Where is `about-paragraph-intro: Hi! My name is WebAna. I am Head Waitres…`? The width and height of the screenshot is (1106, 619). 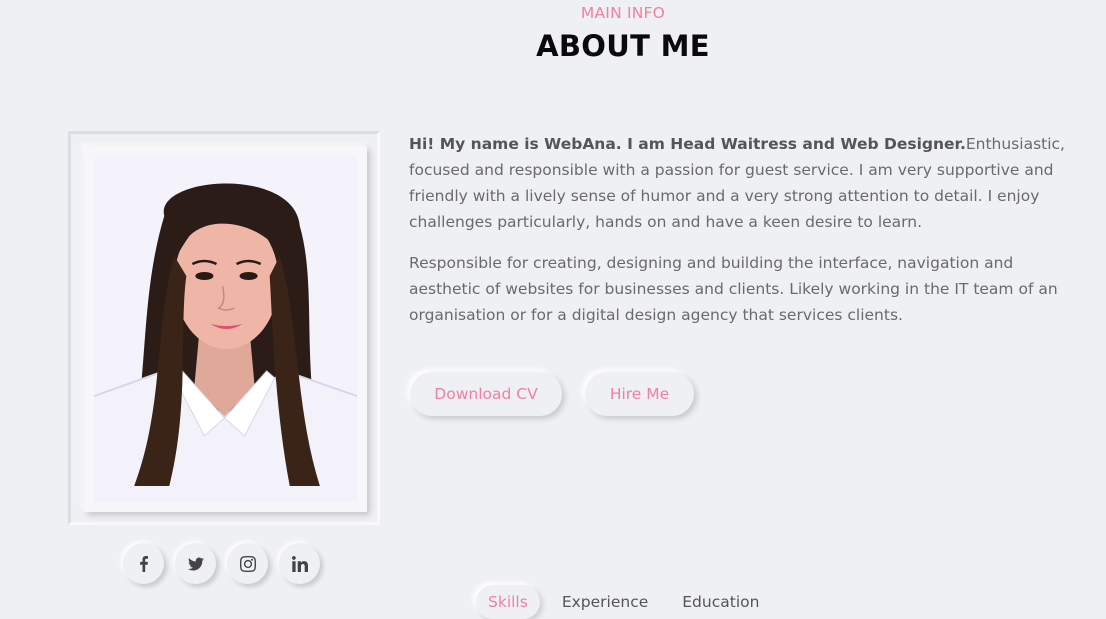
about-paragraph-intro: Hi! My name is WebAna. I am Head Waitres… is located at coordinates (737, 183).